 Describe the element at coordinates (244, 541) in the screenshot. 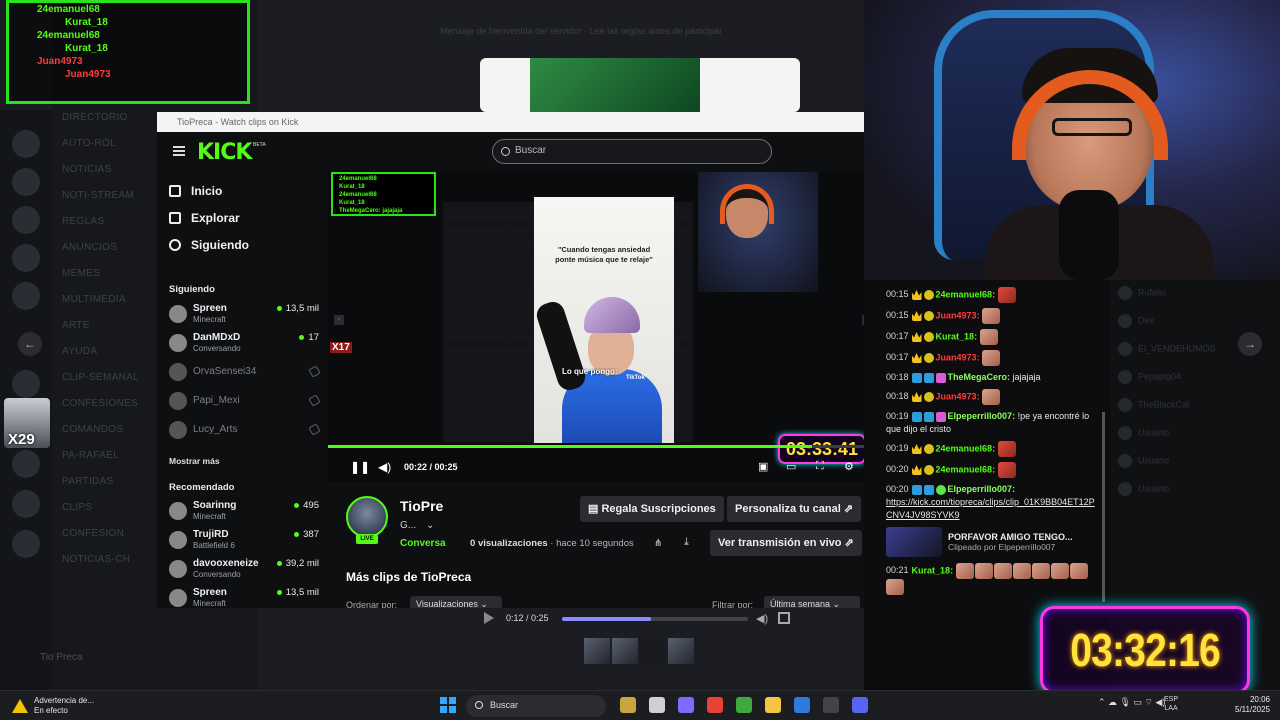

I see `sidebar-channel-trujird: TrujiRD Battlefield 6 387` at that location.